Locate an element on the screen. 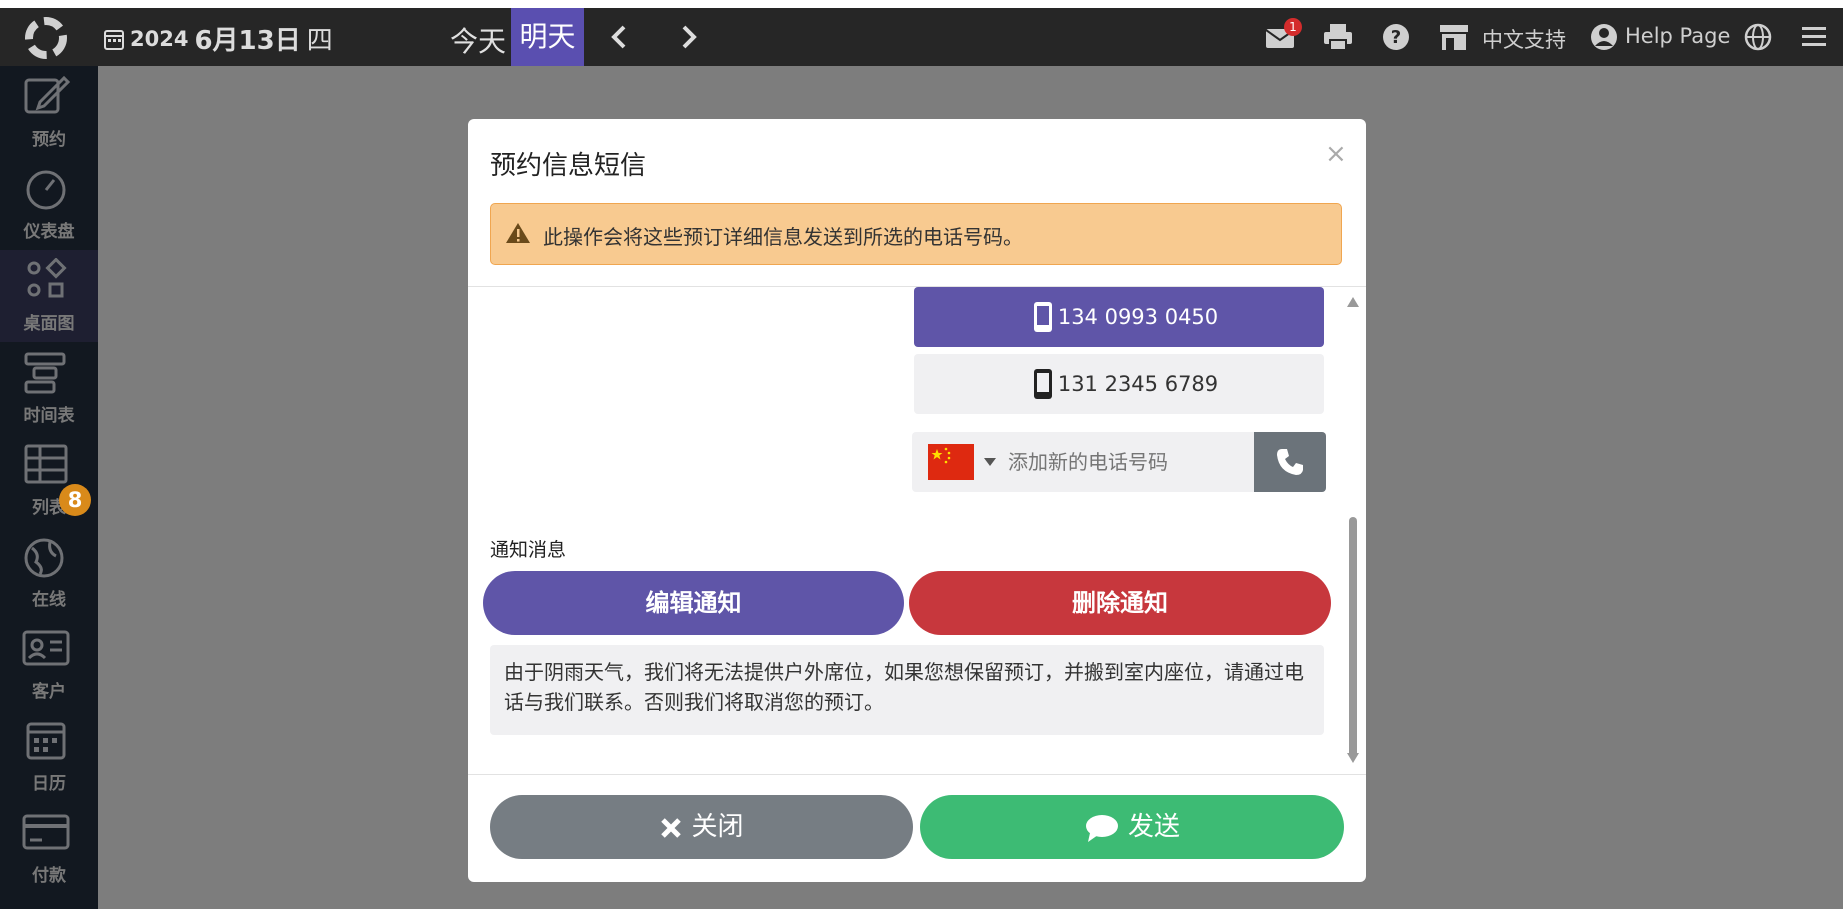 The height and width of the screenshot is (909, 1843). alert-text: 此操作会将这些预订详细信息发送到所选的电话号码。 is located at coordinates (783, 237).